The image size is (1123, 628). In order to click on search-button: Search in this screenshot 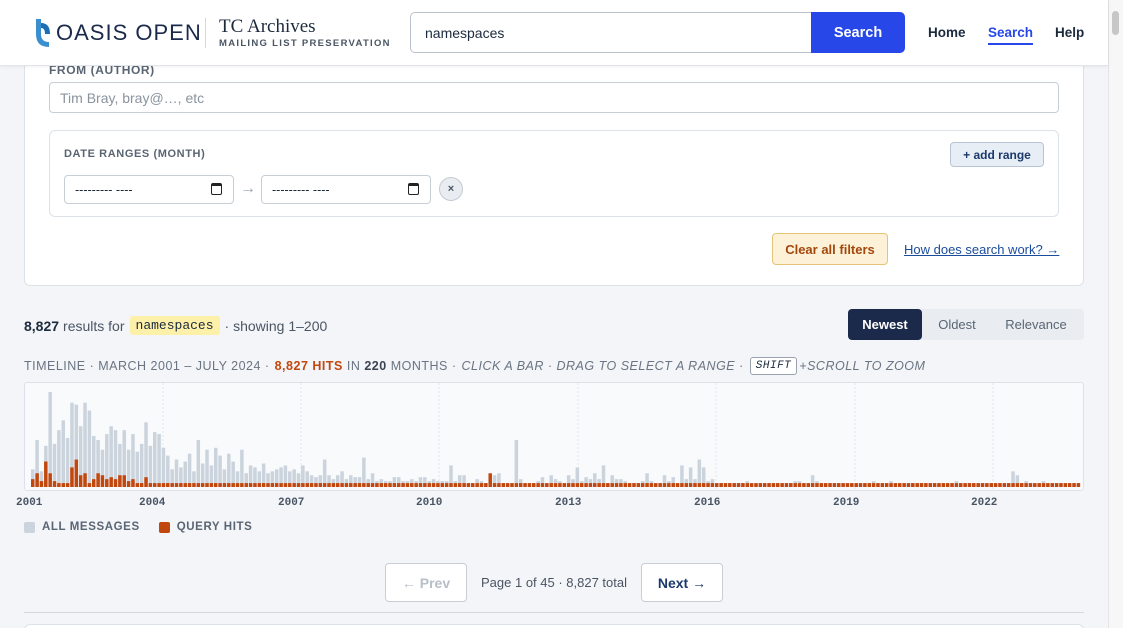, I will do `click(858, 32)`.